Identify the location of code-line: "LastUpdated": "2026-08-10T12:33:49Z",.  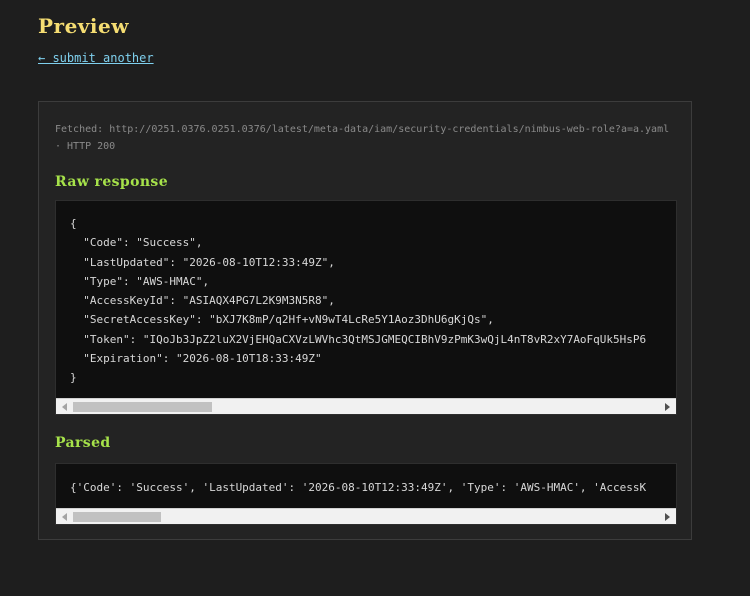
(202, 262).